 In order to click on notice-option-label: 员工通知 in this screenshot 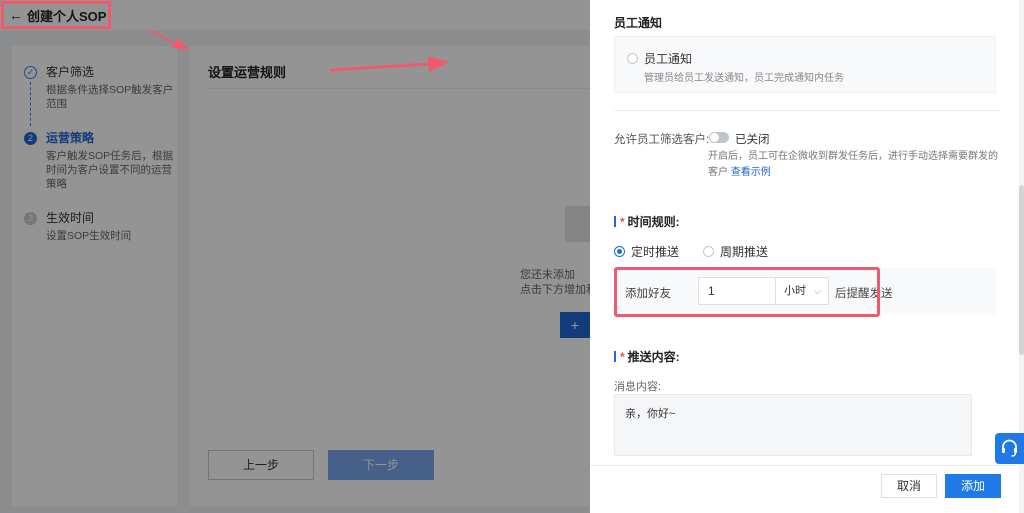, I will do `click(668, 59)`.